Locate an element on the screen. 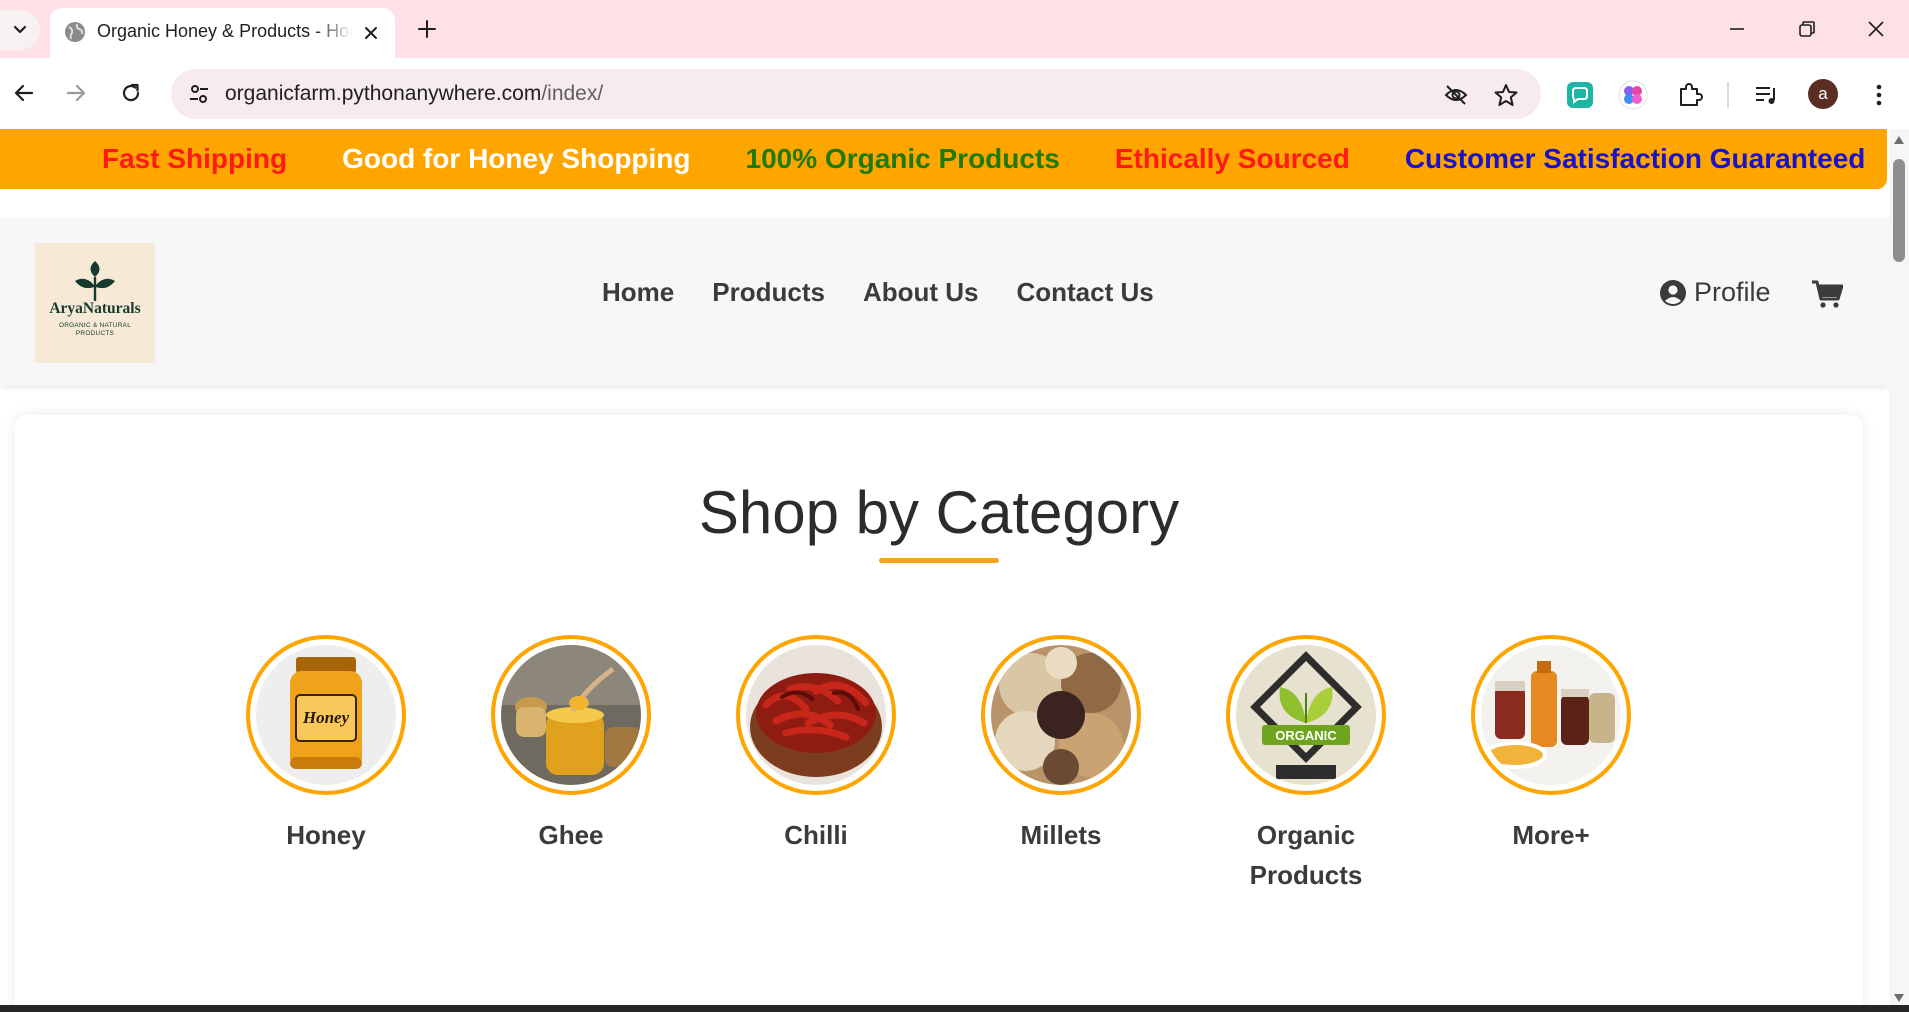 This screenshot has height=1012, width=1909. scroll-thumb is located at coordinates (1899, 210).